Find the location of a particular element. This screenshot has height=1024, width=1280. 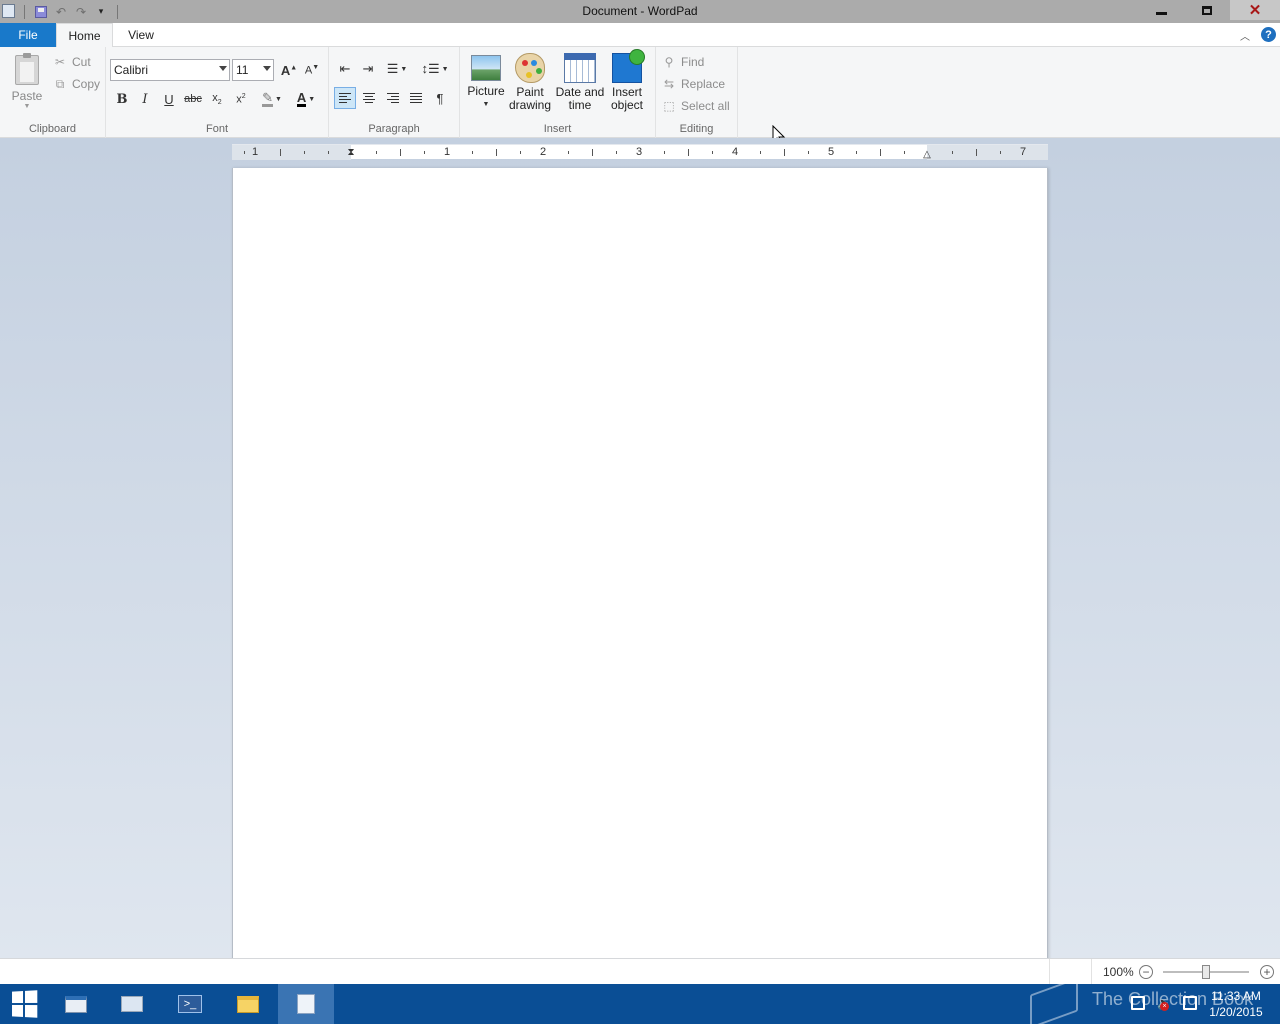

text-color-button: A ▼ is located at coordinates (306, 99).